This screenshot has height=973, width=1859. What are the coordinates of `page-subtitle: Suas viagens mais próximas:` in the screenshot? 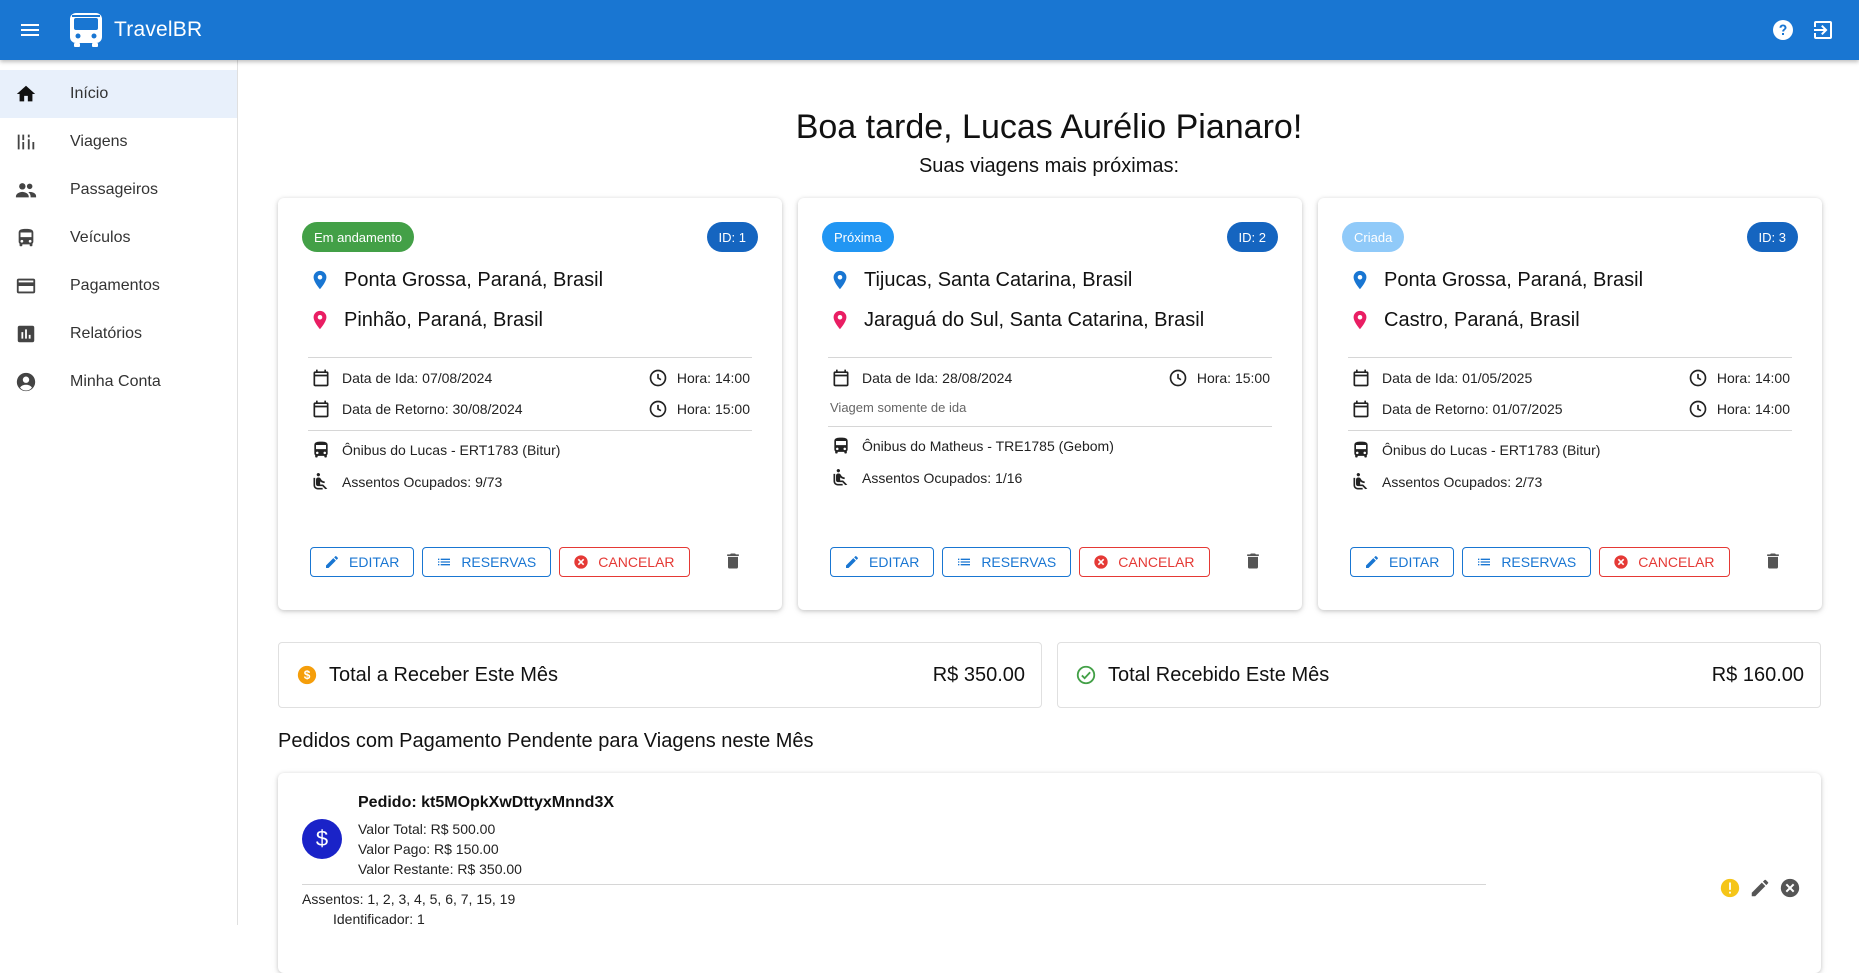 It's located at (1049, 166).